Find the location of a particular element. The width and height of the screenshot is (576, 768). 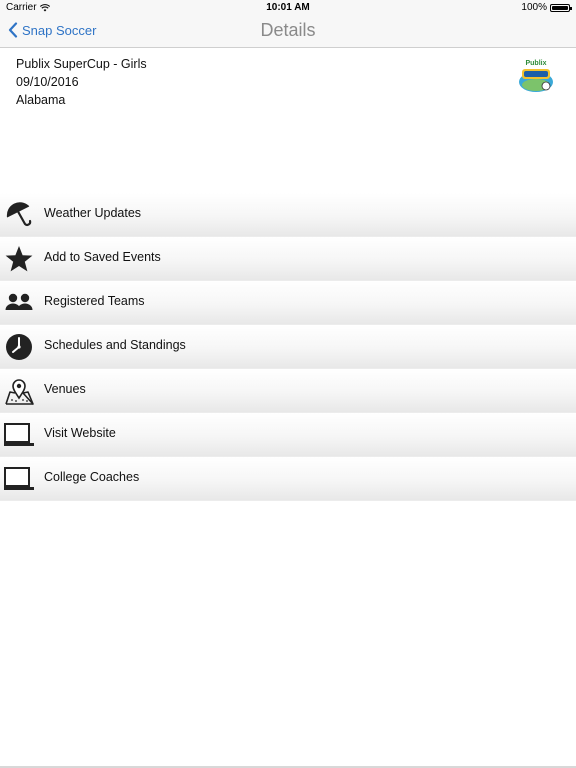

event-logo-text: Publix is located at coordinates (535, 63).